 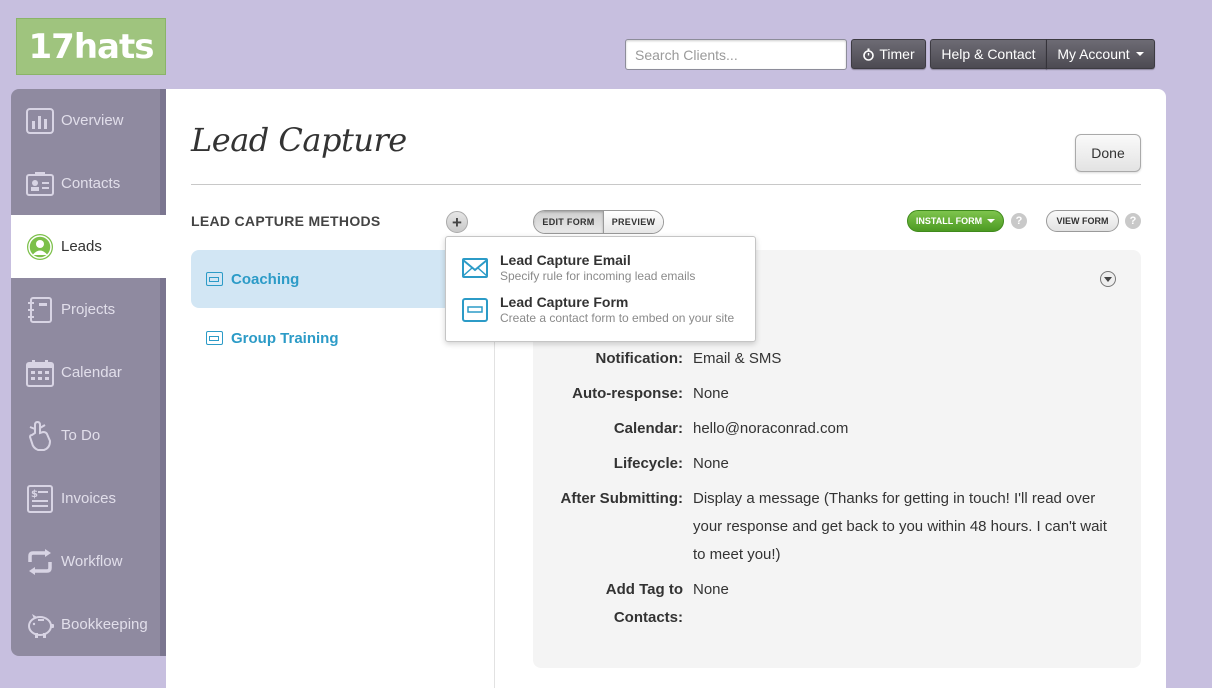 I want to click on edit-preview-toggle: EDIT FORM PREVIEW, so click(x=598, y=222).